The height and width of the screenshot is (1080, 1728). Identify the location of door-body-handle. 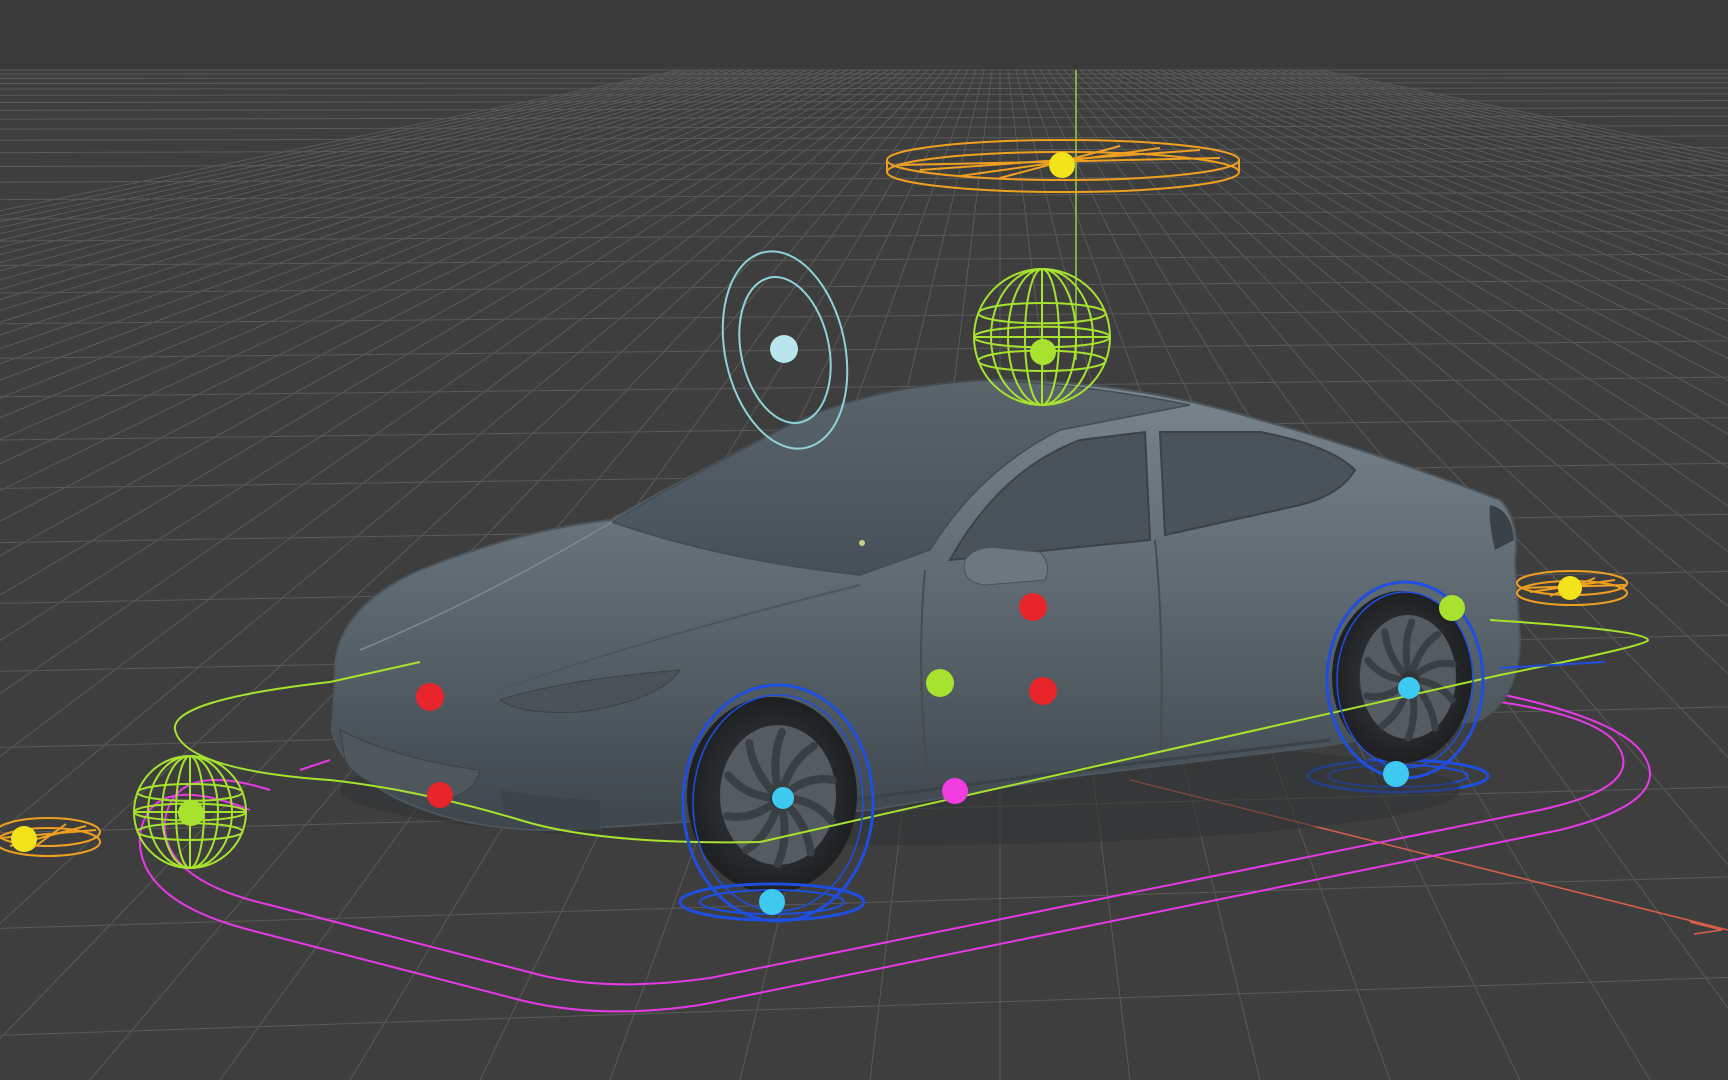
(940, 683).